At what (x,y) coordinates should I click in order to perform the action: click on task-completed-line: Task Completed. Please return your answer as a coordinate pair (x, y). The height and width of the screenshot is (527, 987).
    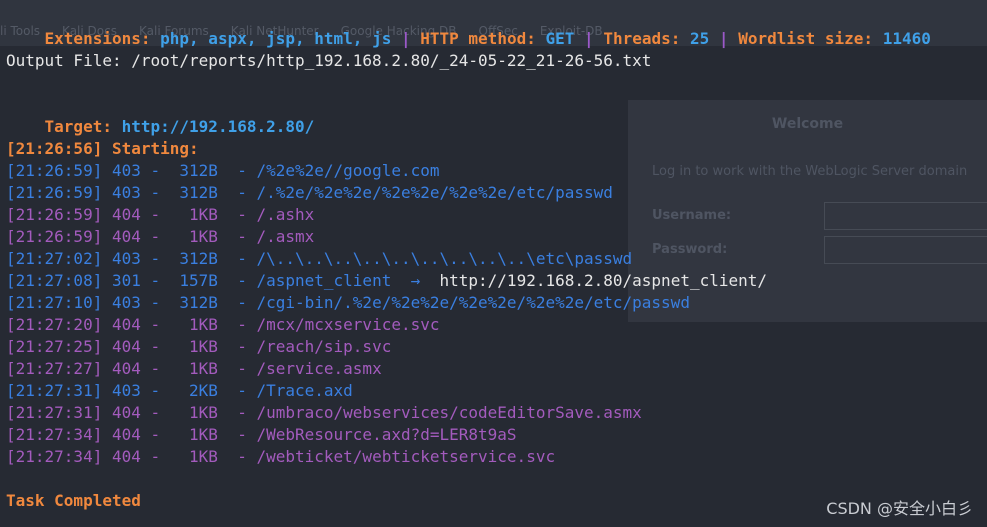
    Looking at the image, I should click on (73, 500).